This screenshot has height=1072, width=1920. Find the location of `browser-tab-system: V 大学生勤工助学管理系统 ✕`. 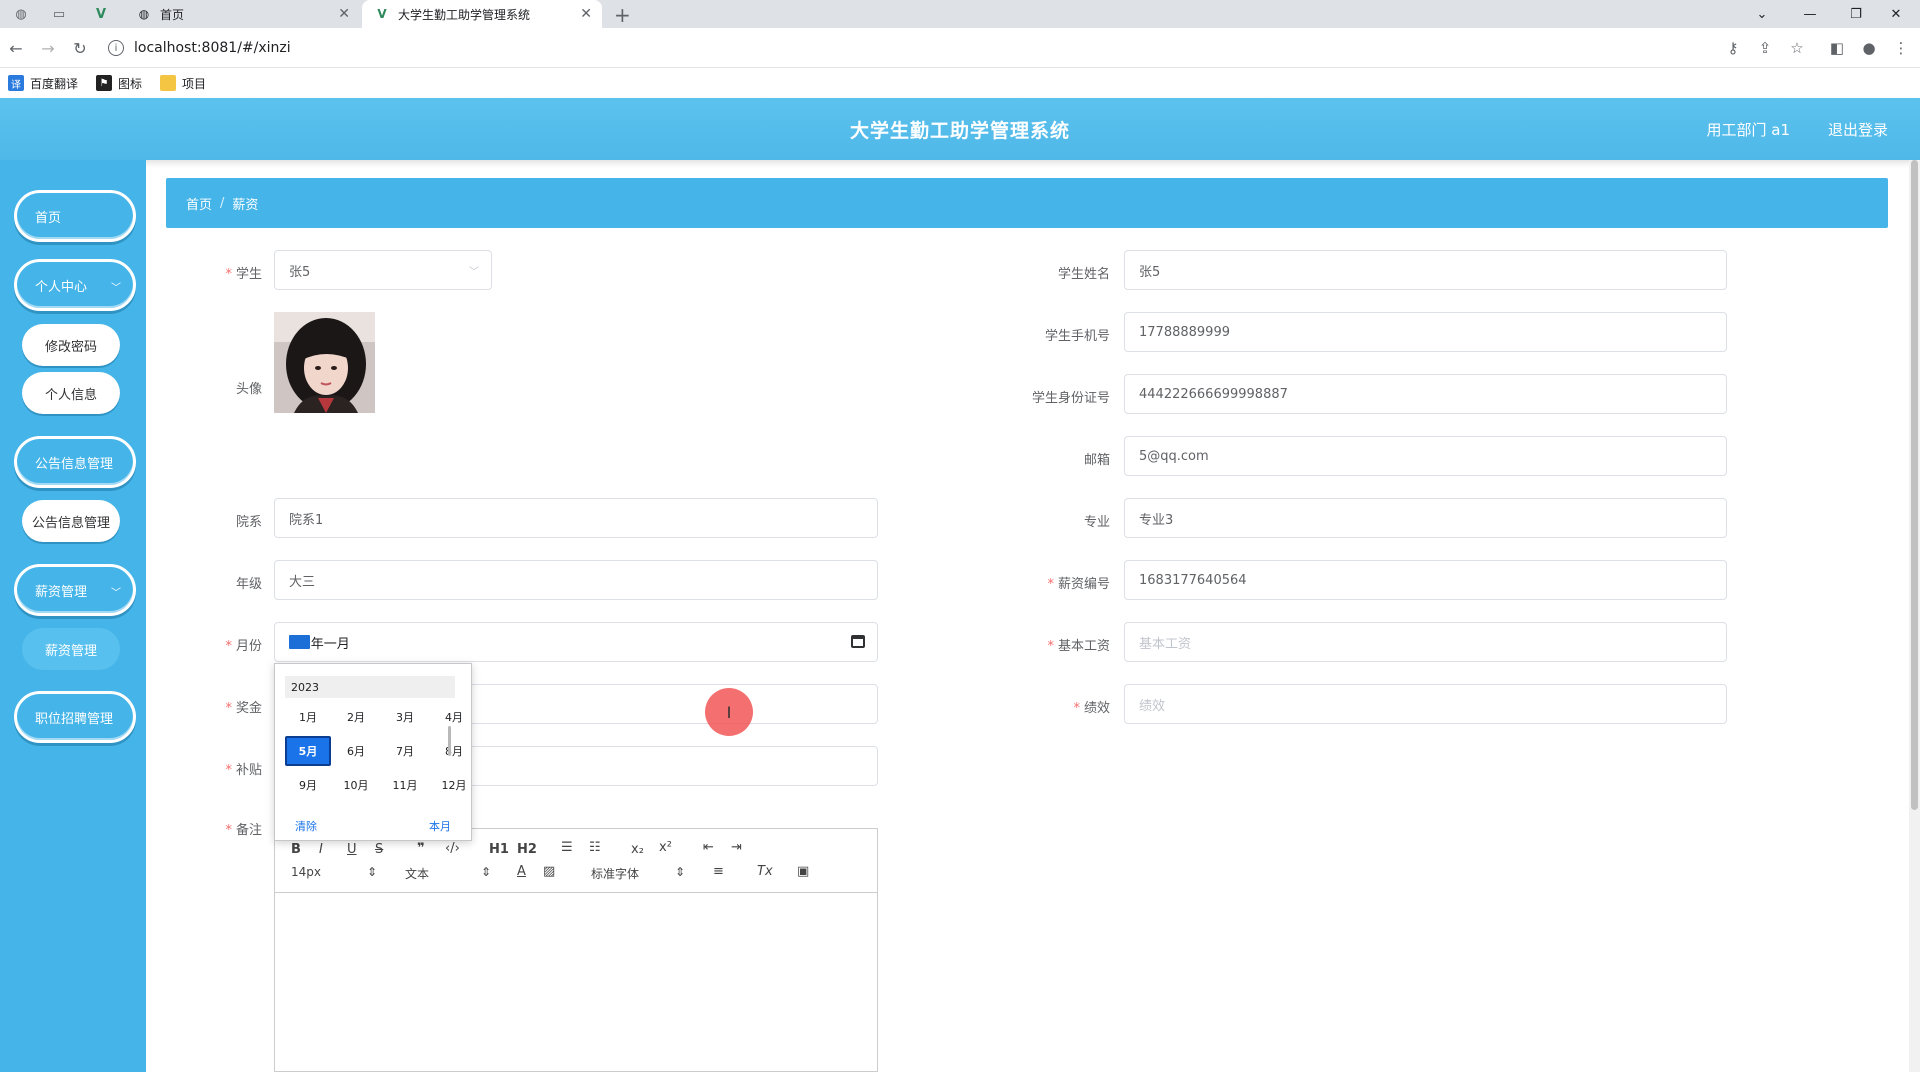

browser-tab-system: V 大学生勤工助学管理系统 ✕ is located at coordinates (482, 14).